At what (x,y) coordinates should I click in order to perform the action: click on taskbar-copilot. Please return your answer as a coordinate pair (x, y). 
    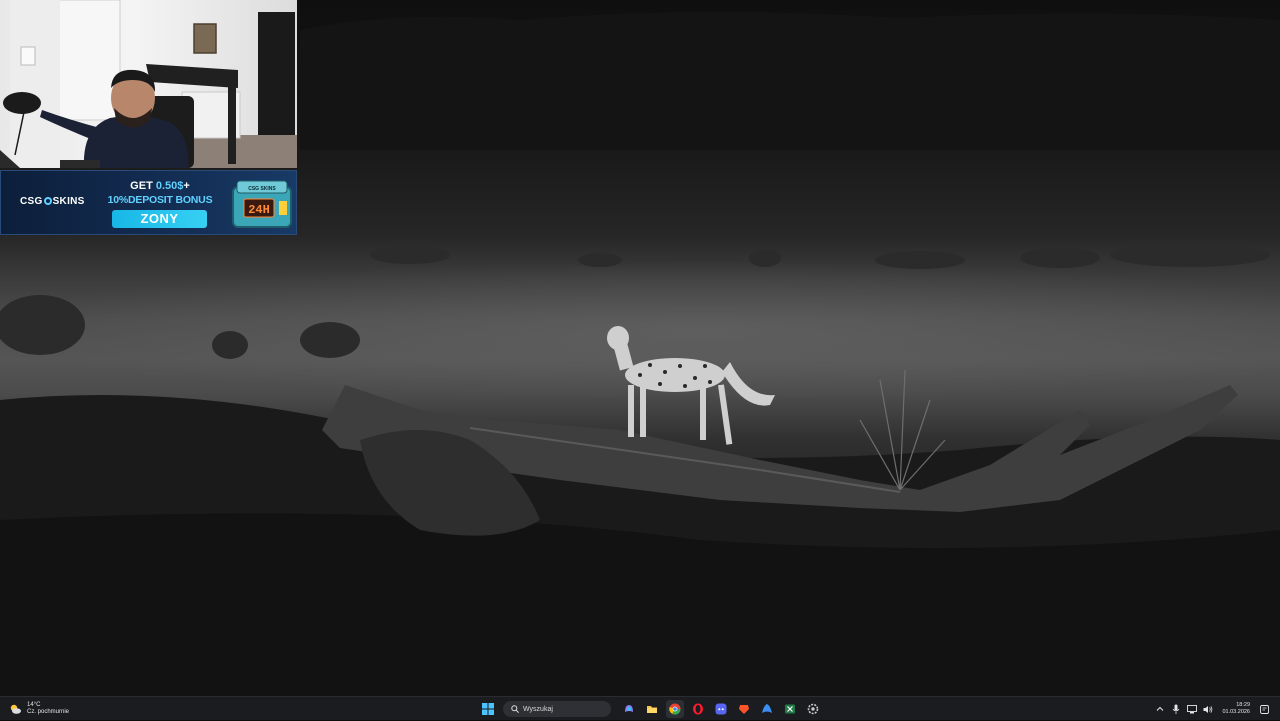
    Looking at the image, I should click on (629, 709).